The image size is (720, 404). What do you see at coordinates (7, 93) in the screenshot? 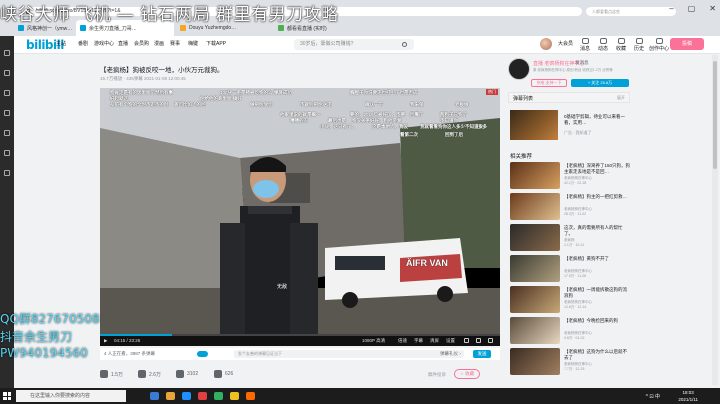
I see `sidebar-download-icon` at bounding box center [7, 93].